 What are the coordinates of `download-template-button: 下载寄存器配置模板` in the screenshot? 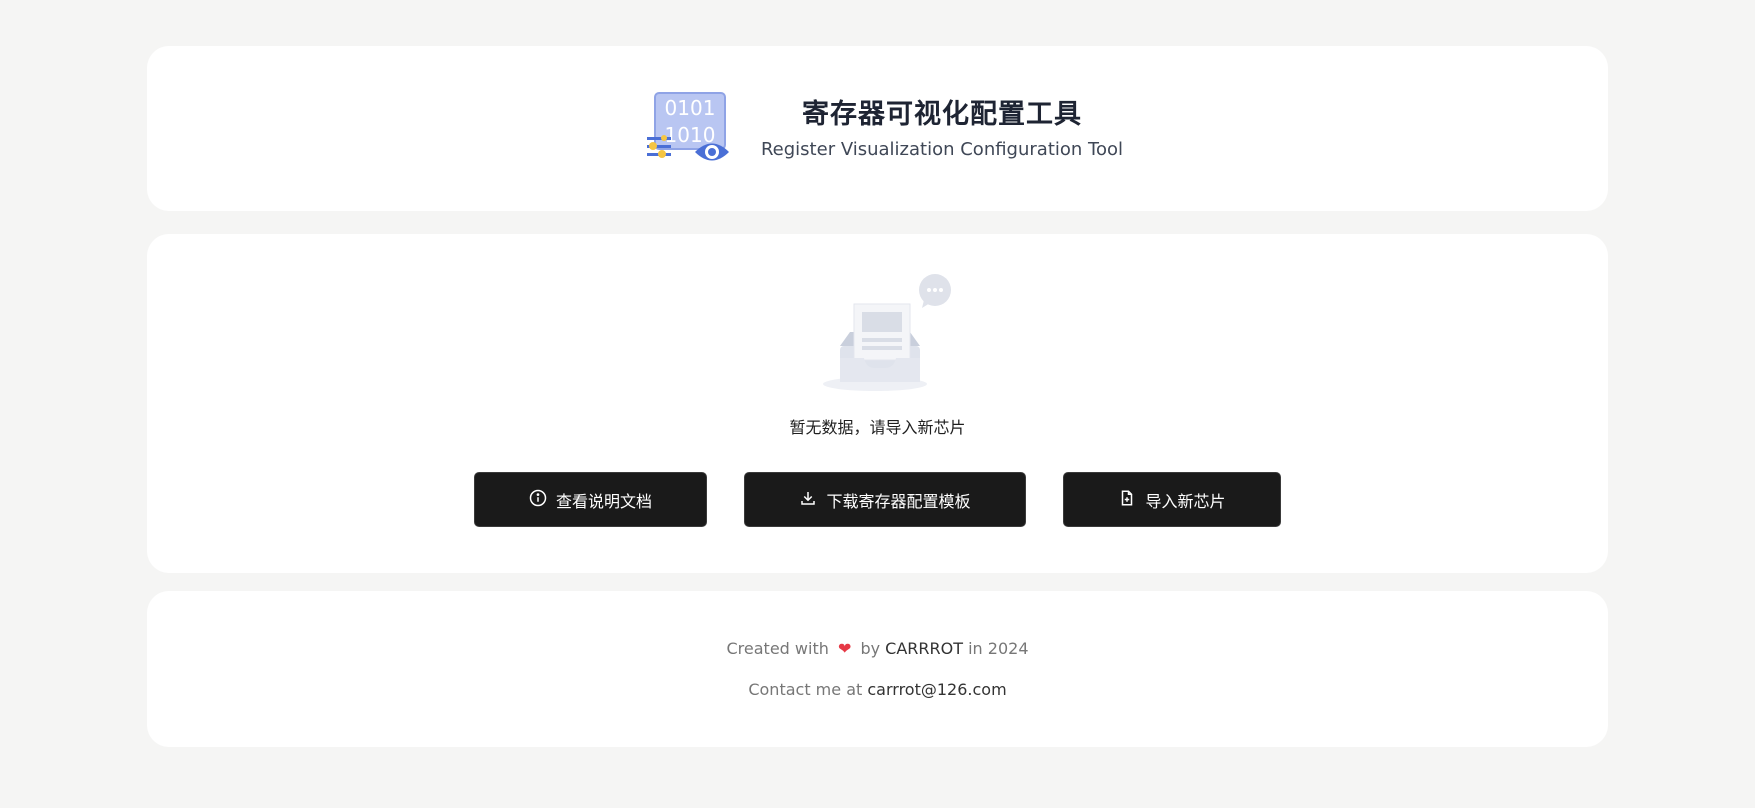 It's located at (885, 499).